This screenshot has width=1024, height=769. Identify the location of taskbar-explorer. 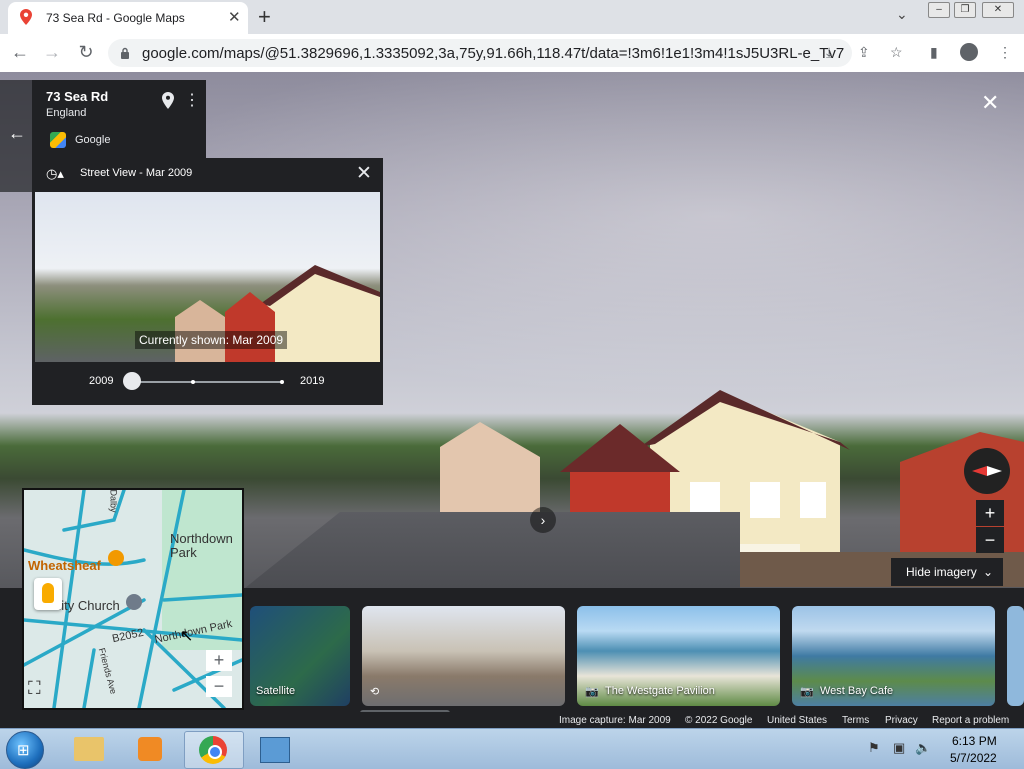
(89, 749).